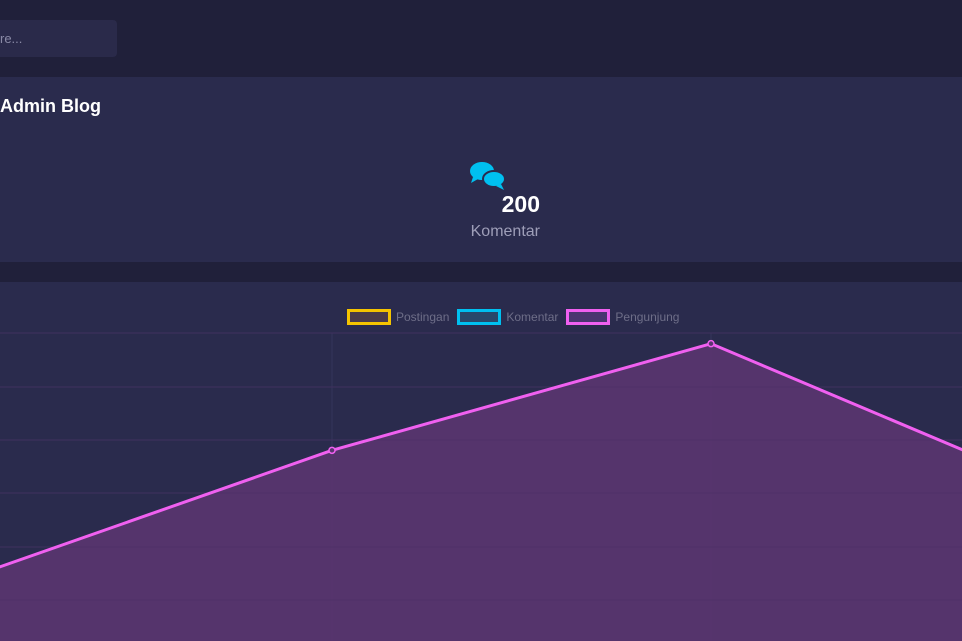 Image resolution: width=962 pixels, height=641 pixels. Describe the element at coordinates (481, 272) in the screenshot. I see `section-divider` at that location.